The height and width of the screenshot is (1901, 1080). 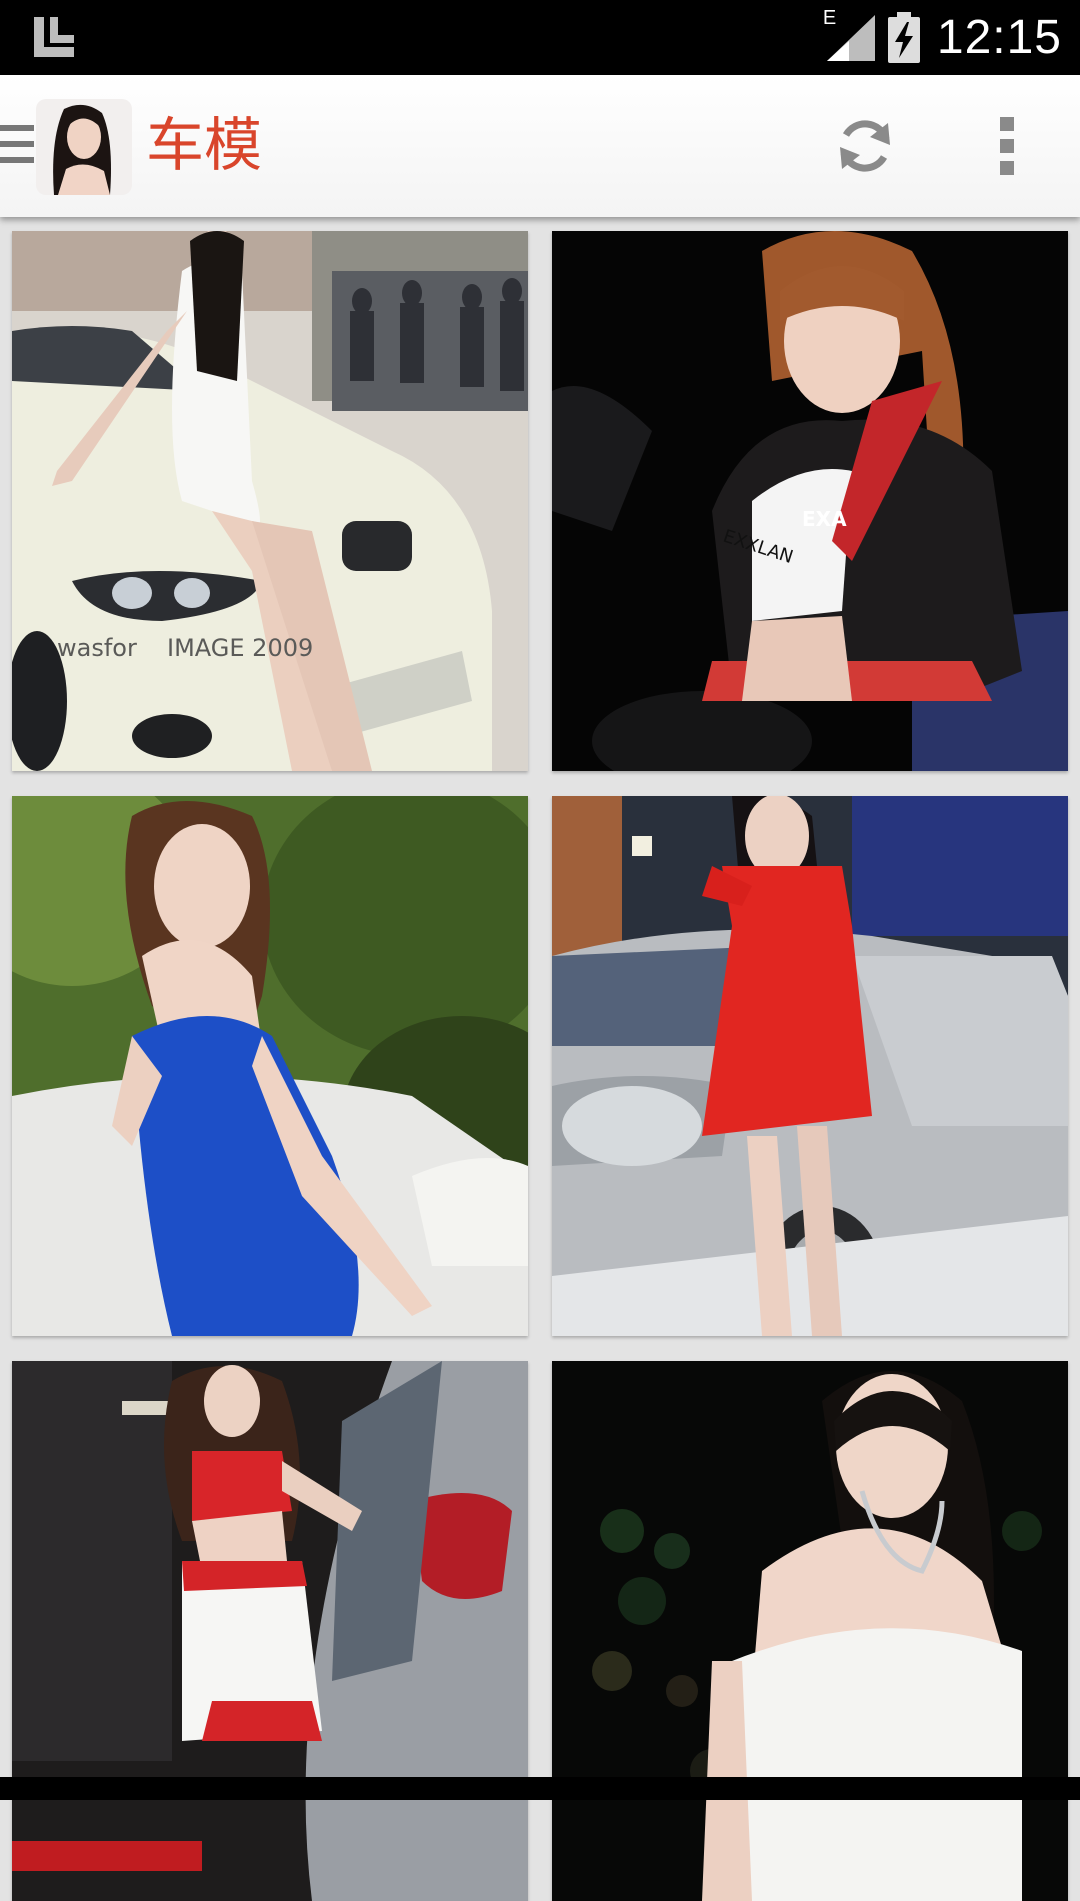 I want to click on photo-tile: wasfor IMAGE 2009, so click(x=270, y=501).